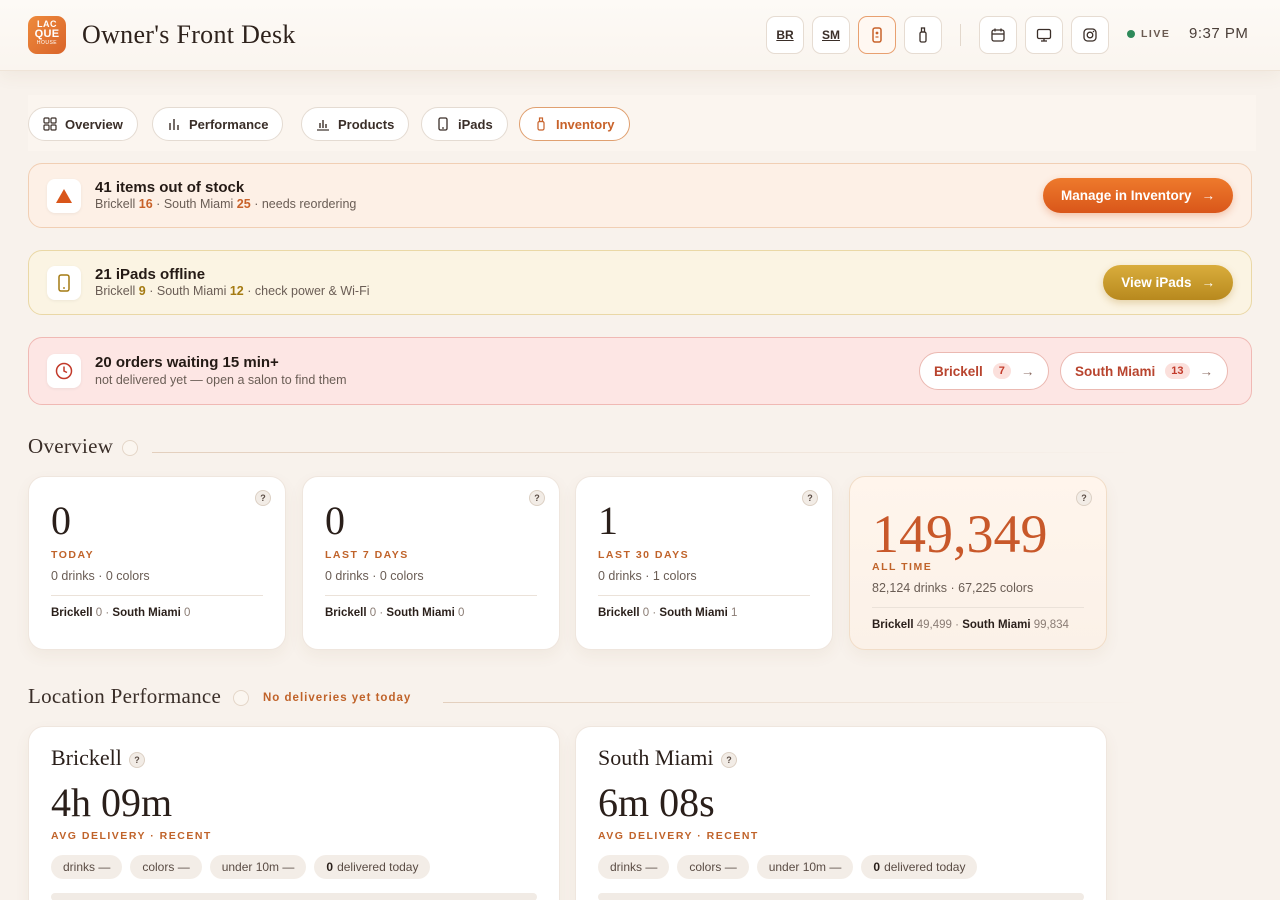 Image resolution: width=1280 pixels, height=900 pixels. Describe the element at coordinates (1144, 371) in the screenshot. I see `south-miami-orders-button: South Miami 13 →` at that location.